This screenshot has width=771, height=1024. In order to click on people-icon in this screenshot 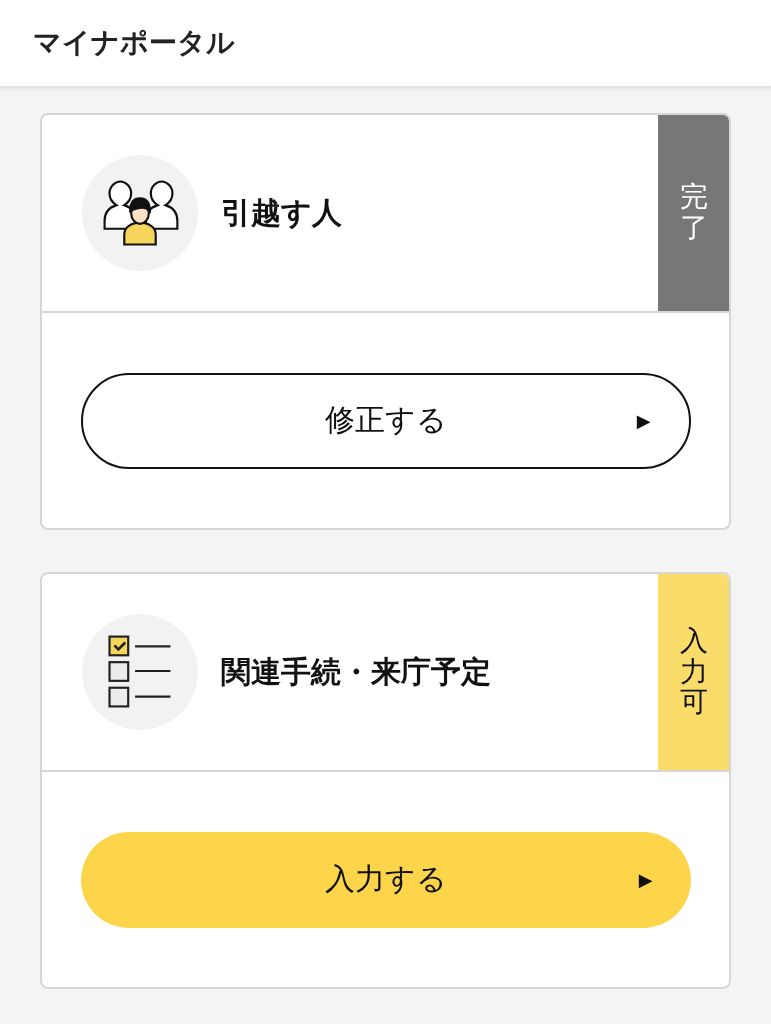, I will do `click(140, 213)`.